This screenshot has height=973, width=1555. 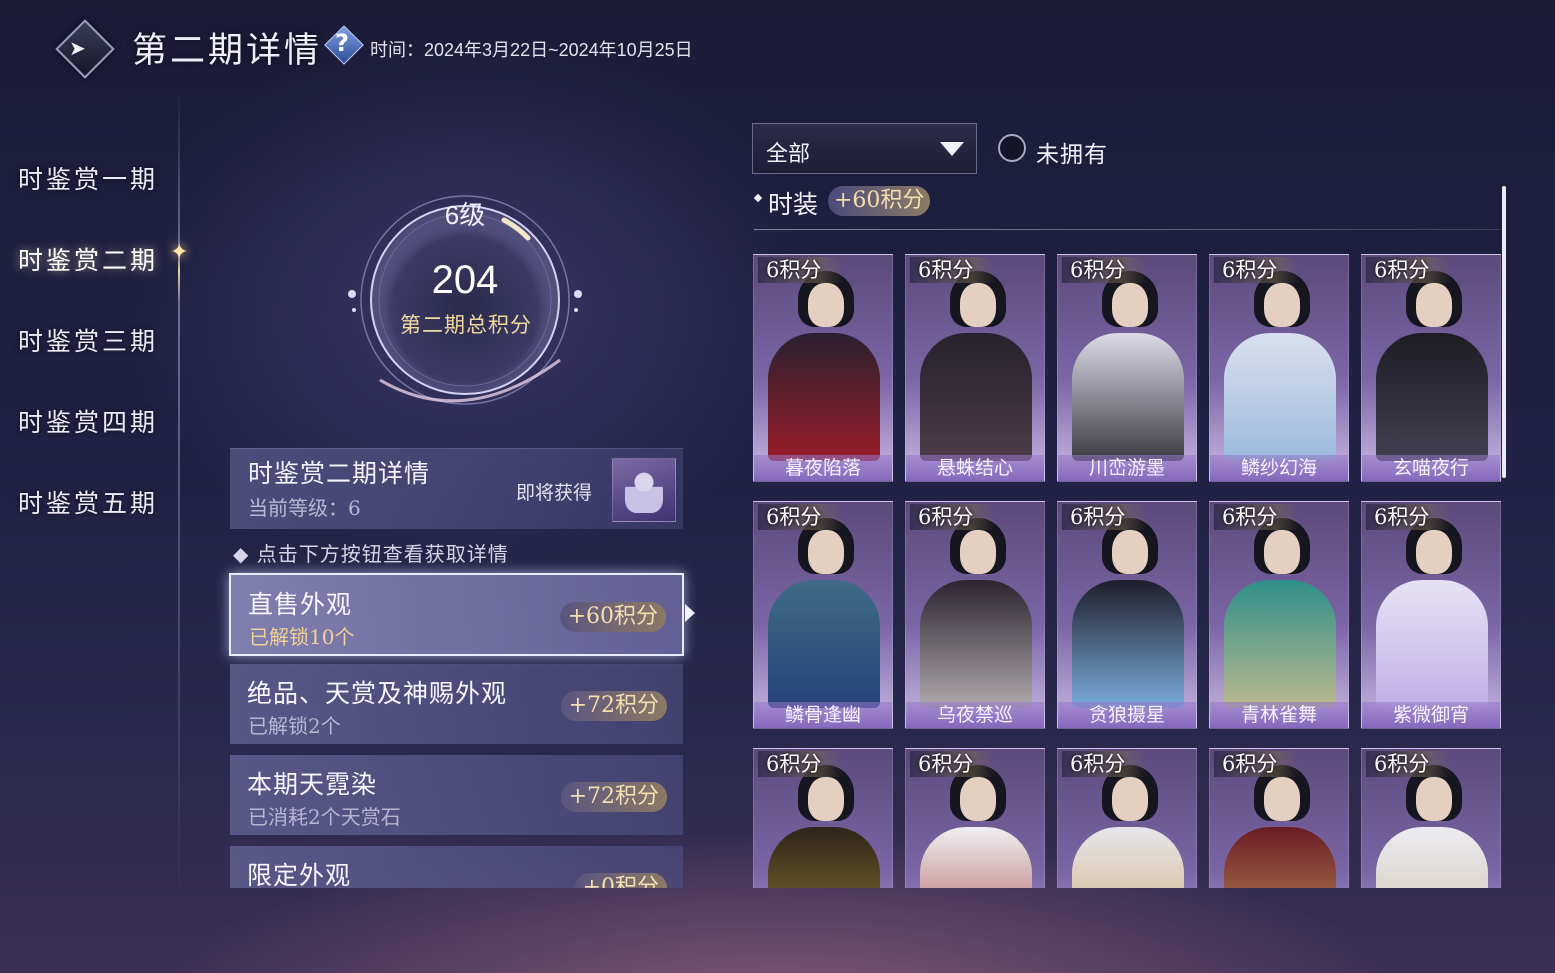 I want to click on sidebar-item-period-4: 时鉴赏四期, so click(x=88, y=421).